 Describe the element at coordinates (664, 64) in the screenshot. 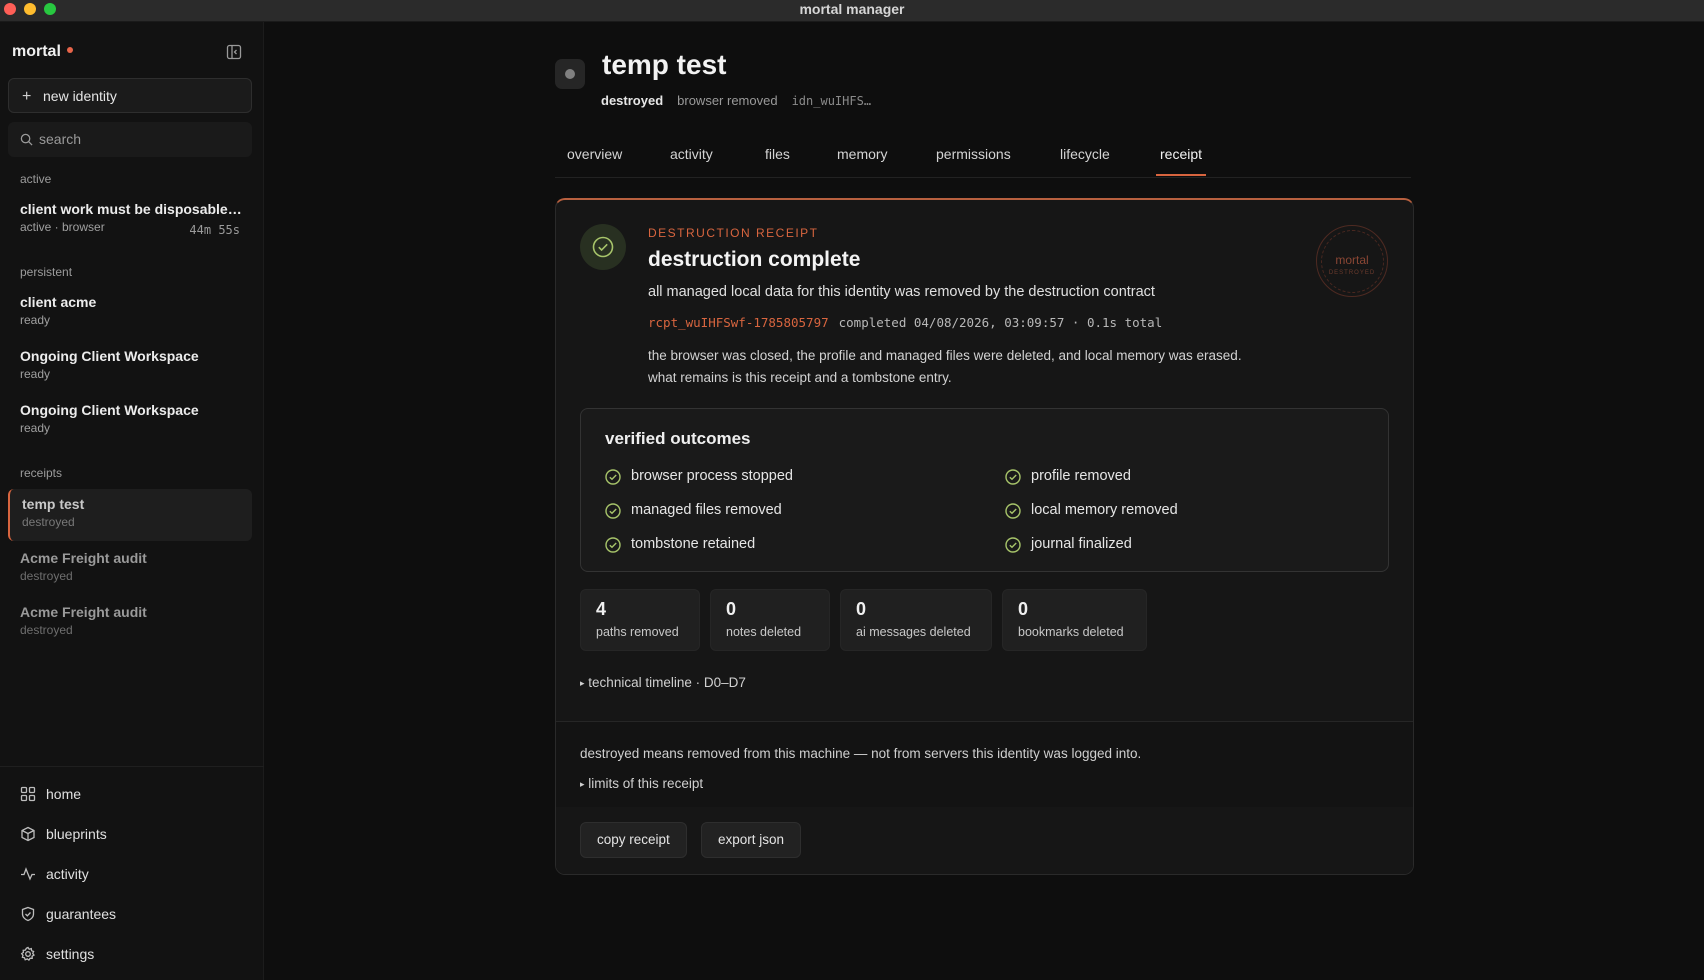

I see `page-title: temp test` at that location.